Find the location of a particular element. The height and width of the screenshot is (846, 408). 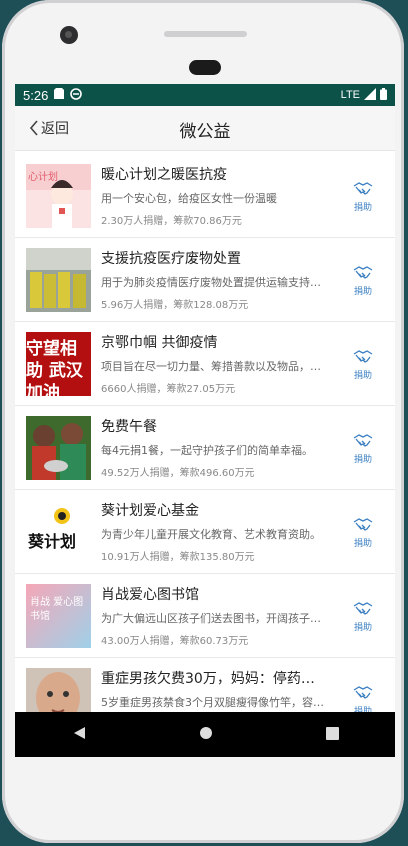

battery-icon is located at coordinates (383, 95).